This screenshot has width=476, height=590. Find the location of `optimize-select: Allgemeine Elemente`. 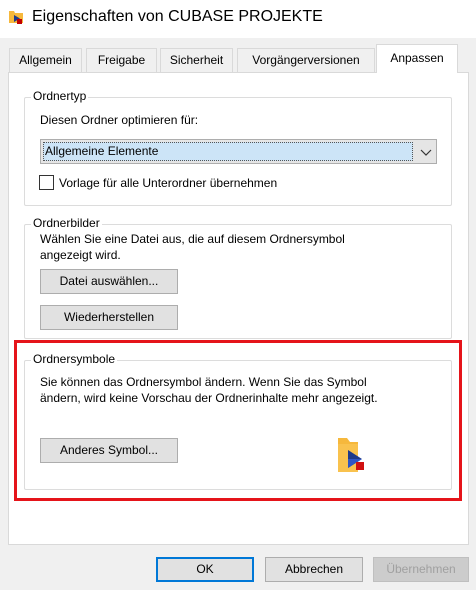

optimize-select: Allgemeine Elemente is located at coordinates (238, 151).